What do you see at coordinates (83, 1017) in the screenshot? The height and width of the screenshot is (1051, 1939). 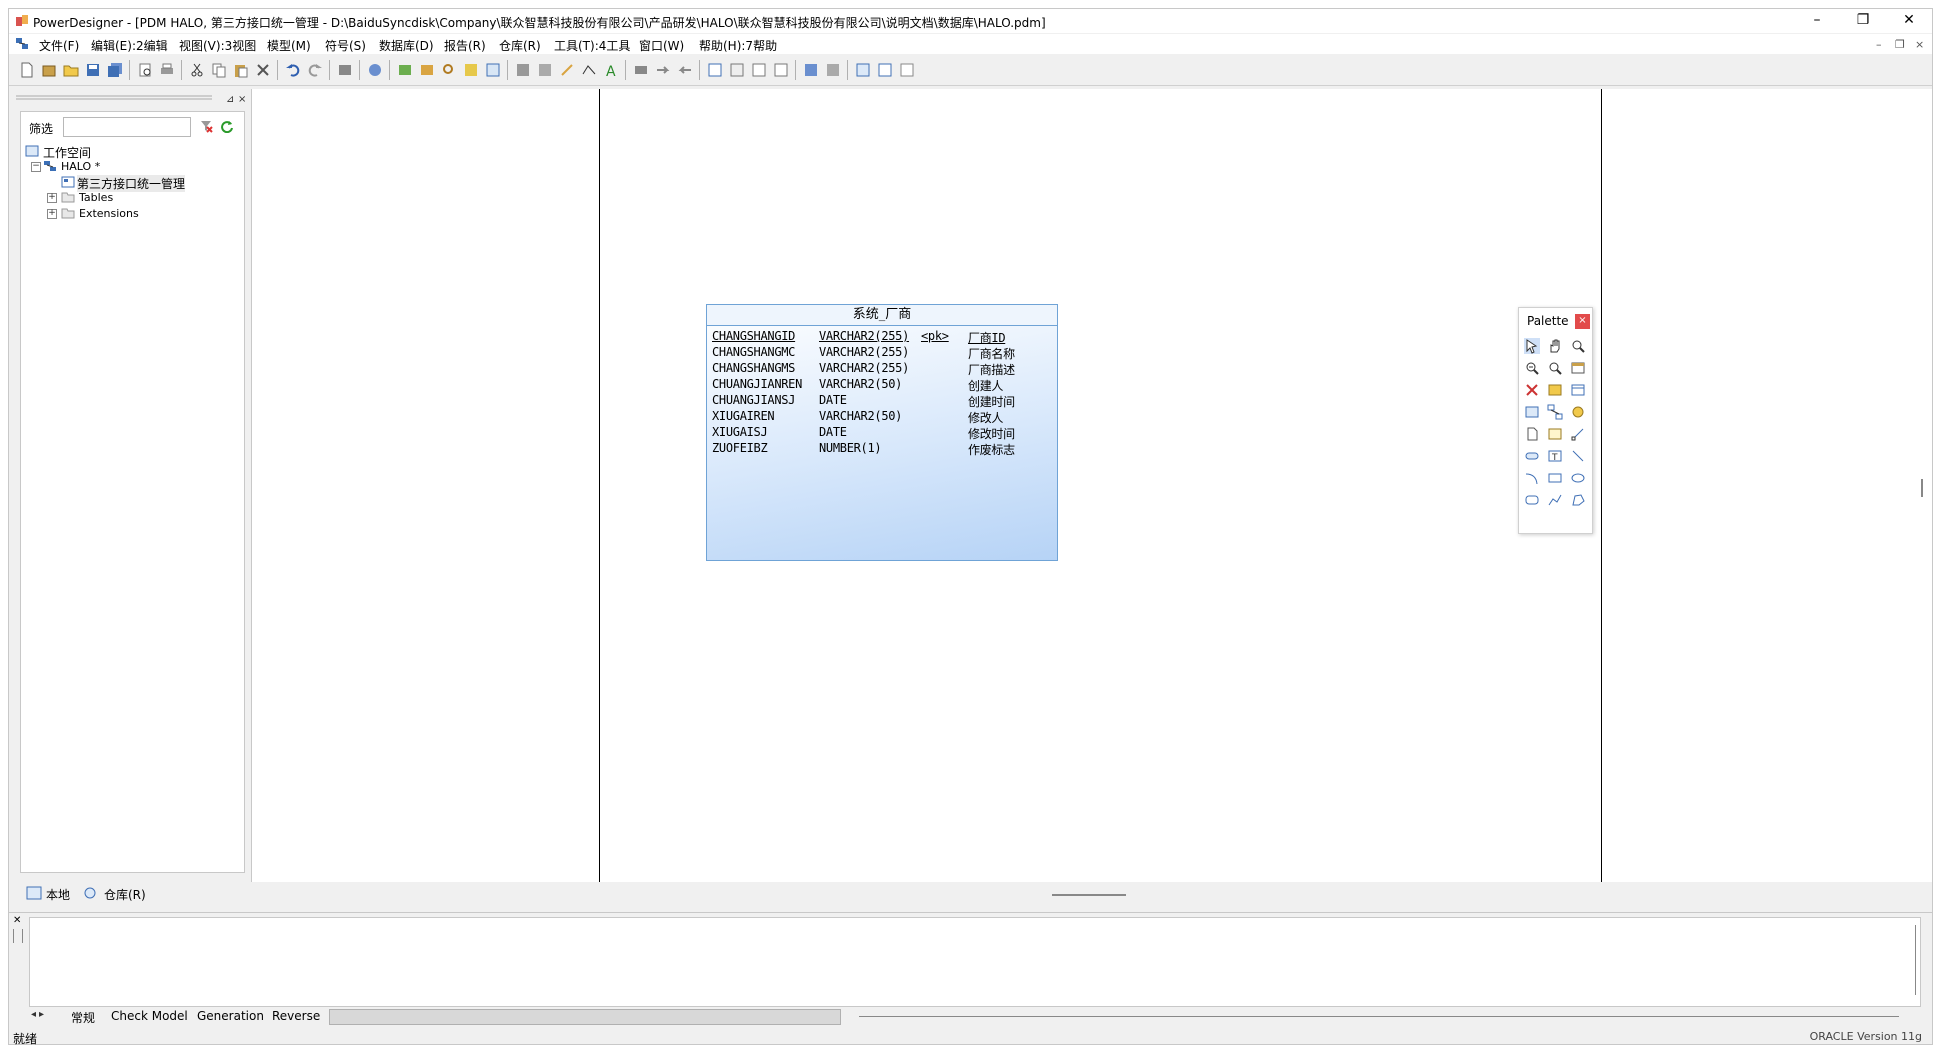 I see `tab-general: 常规` at bounding box center [83, 1017].